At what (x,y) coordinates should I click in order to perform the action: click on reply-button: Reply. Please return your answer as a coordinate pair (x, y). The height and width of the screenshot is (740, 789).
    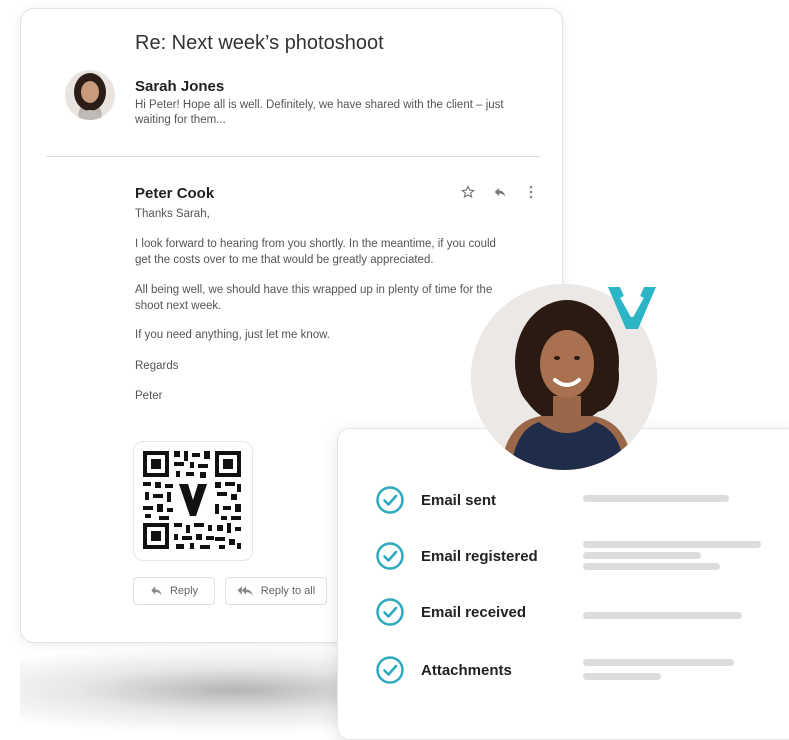
    Looking at the image, I should click on (174, 591).